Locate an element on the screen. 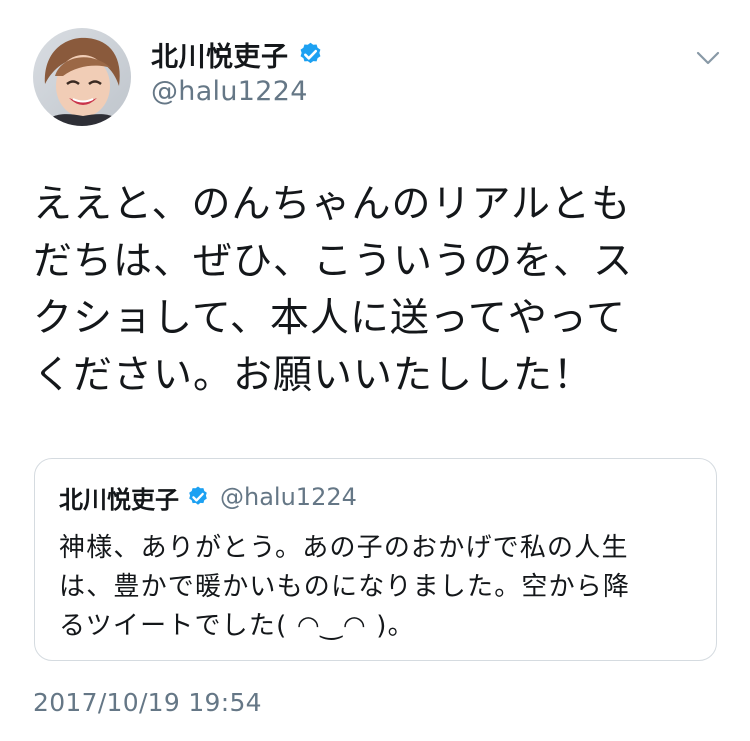 The height and width of the screenshot is (741, 750). avatar is located at coordinates (82, 77).